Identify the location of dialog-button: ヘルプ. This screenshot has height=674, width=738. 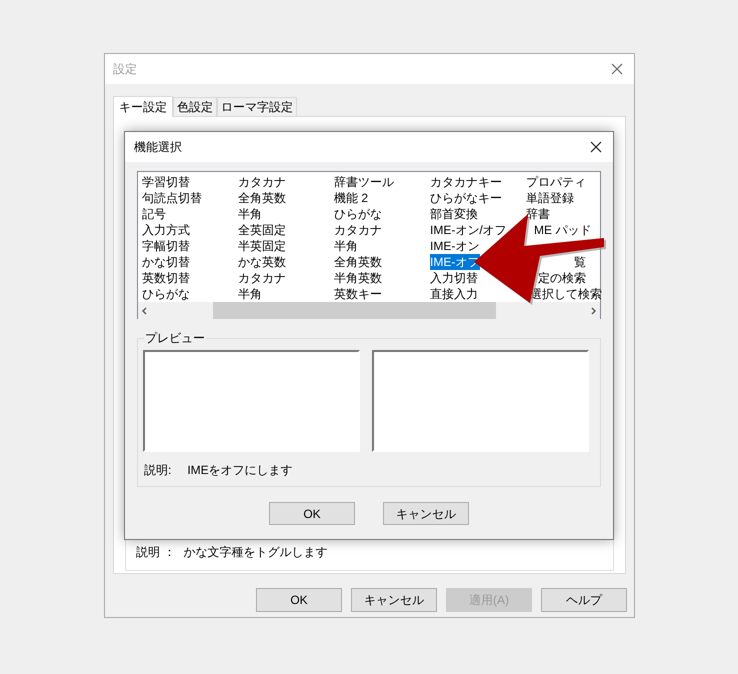
(584, 600).